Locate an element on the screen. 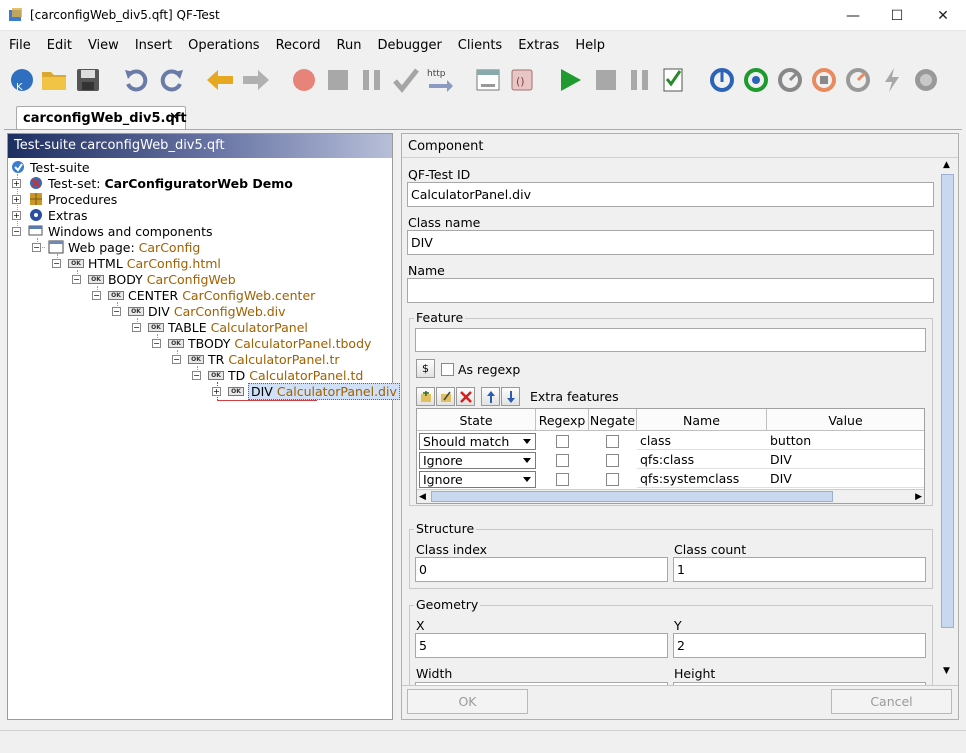 This screenshot has width=966, height=753. name-cell-row2: qfs:class is located at coordinates (702, 459).